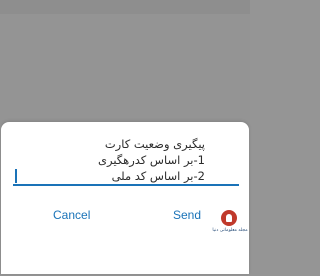  I want to click on message-line-title: پیگیری وضعیت کارت, so click(154, 144).